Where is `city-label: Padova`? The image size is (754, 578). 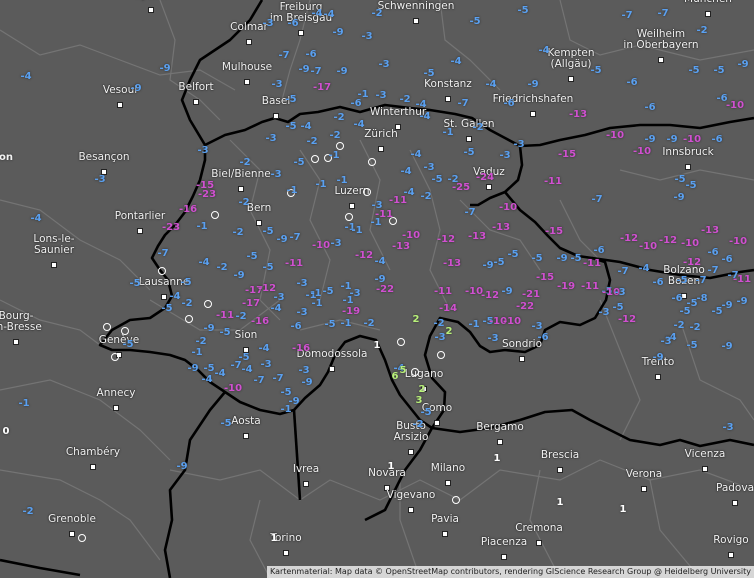
city-label: Padova is located at coordinates (734, 488).